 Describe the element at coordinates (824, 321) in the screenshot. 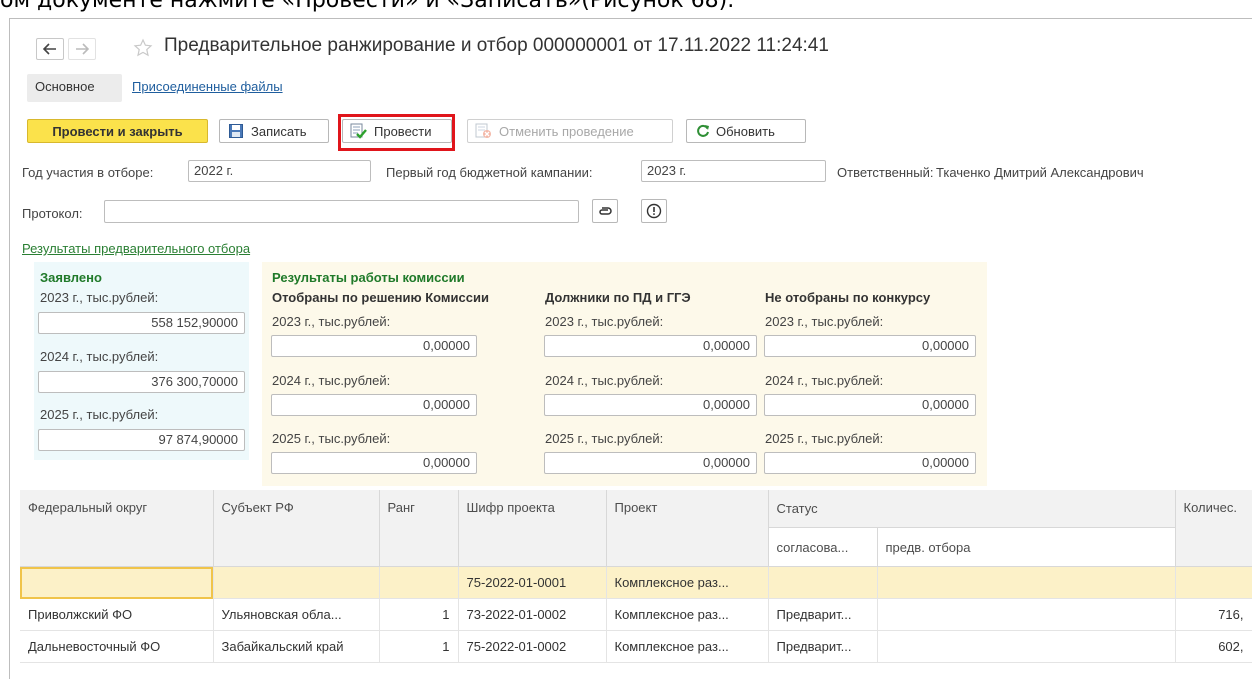

I see `not-selected-2023-label: 2023 г., тыс.рублей:` at that location.